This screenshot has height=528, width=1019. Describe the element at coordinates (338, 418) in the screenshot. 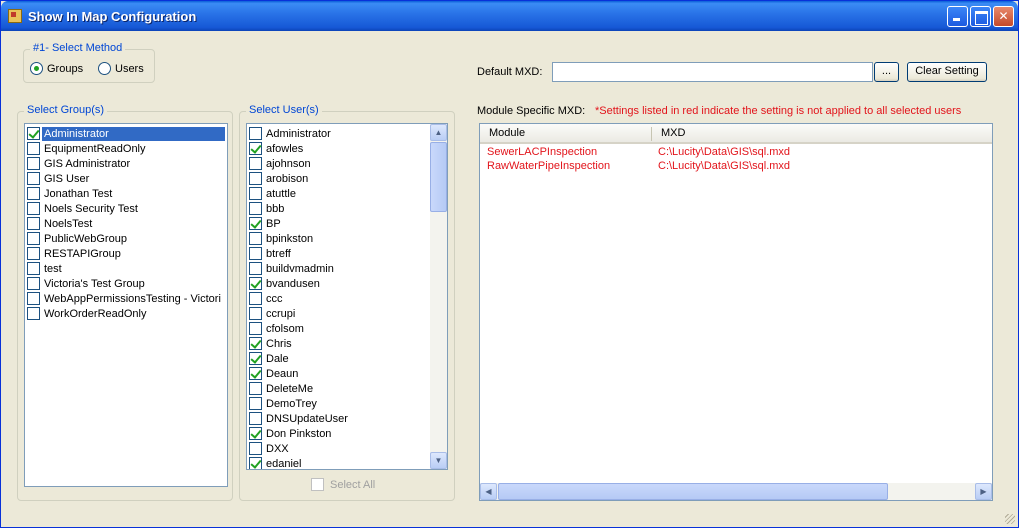

I see `list-item: DNSUpdateUser` at that location.